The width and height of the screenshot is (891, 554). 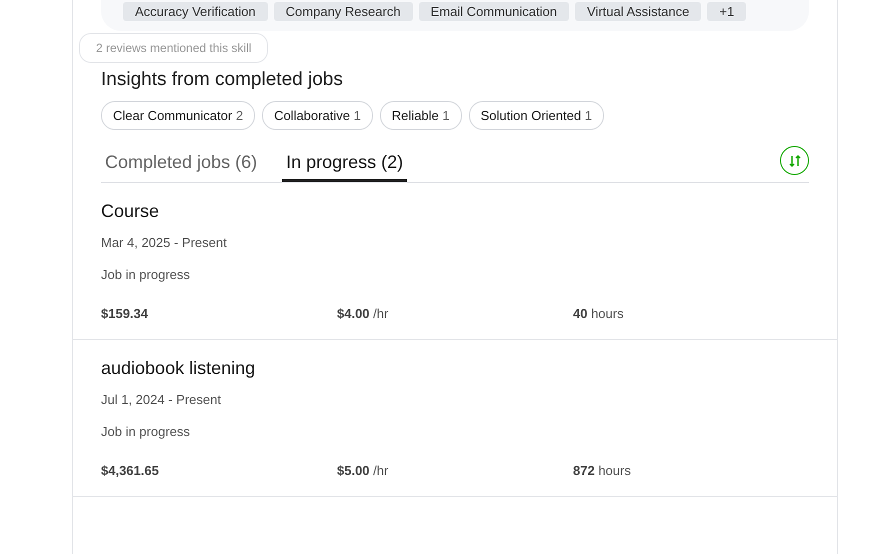 What do you see at coordinates (343, 11) in the screenshot?
I see `skill-tag: Company Research` at bounding box center [343, 11].